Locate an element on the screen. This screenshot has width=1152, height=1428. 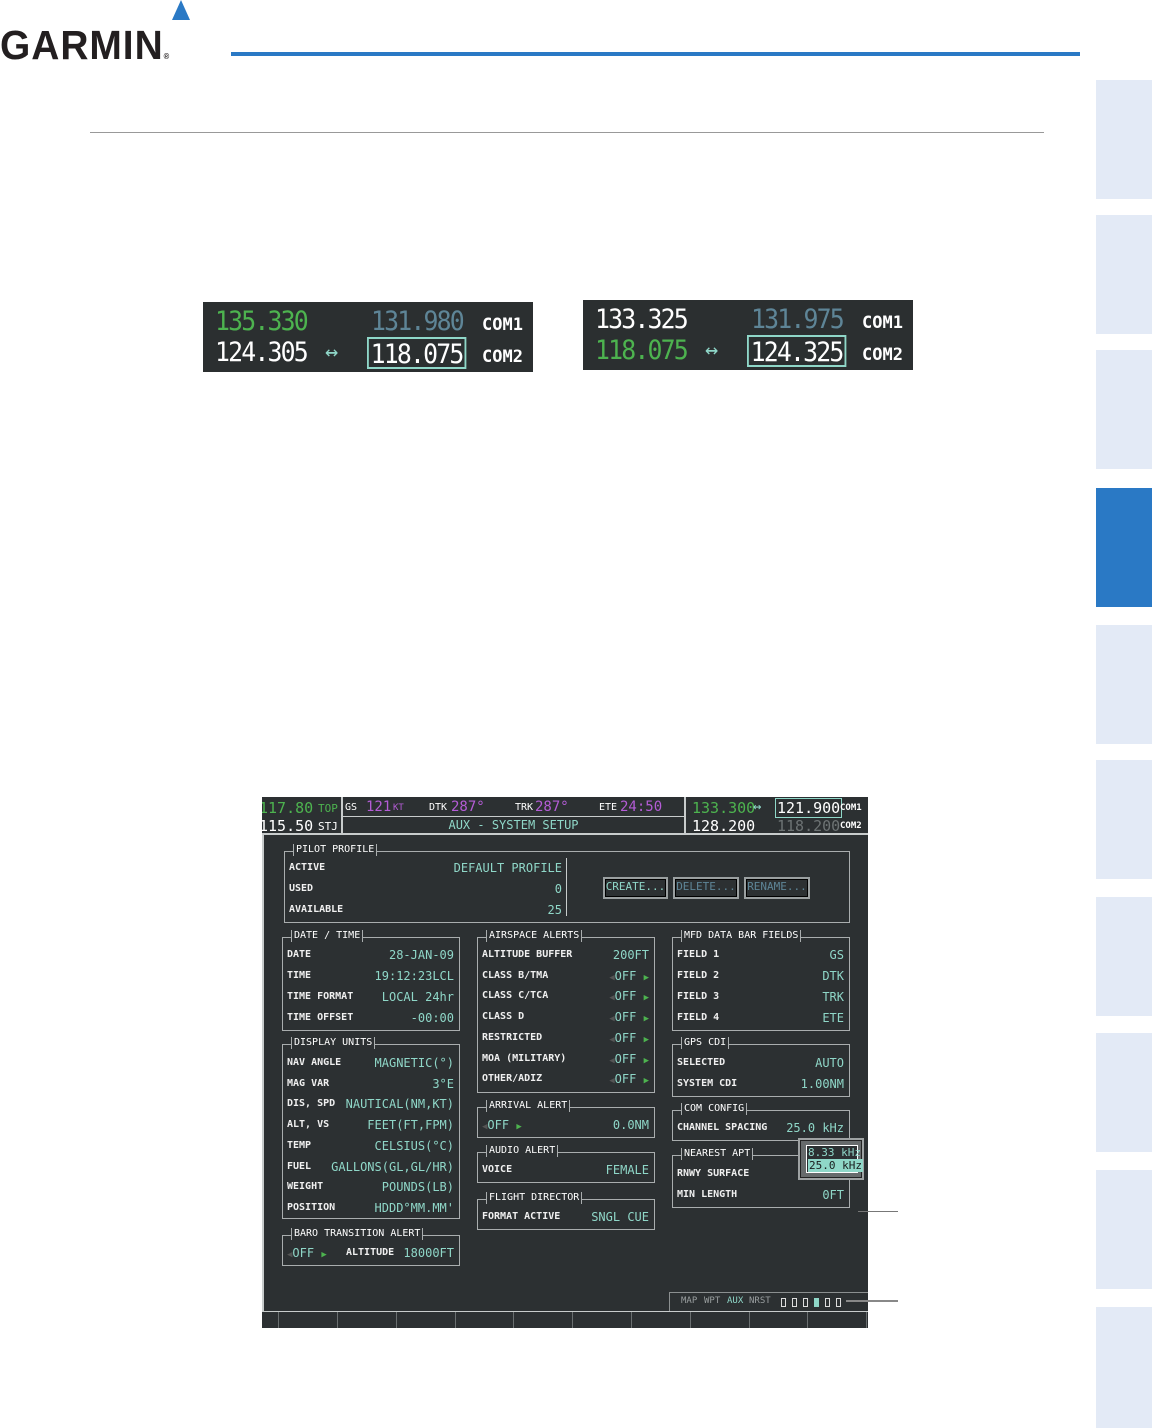
setting-row: MAG VAR 3°E is located at coordinates (370, 1084).